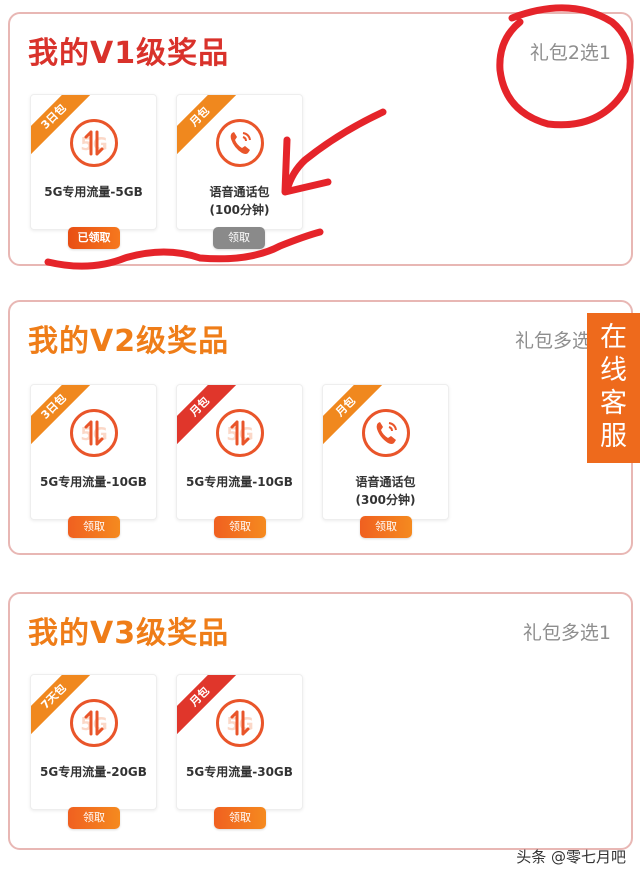 This screenshot has width=640, height=879. Describe the element at coordinates (239, 772) in the screenshot. I see `prize-label: 5G专用流量-30GB` at that location.